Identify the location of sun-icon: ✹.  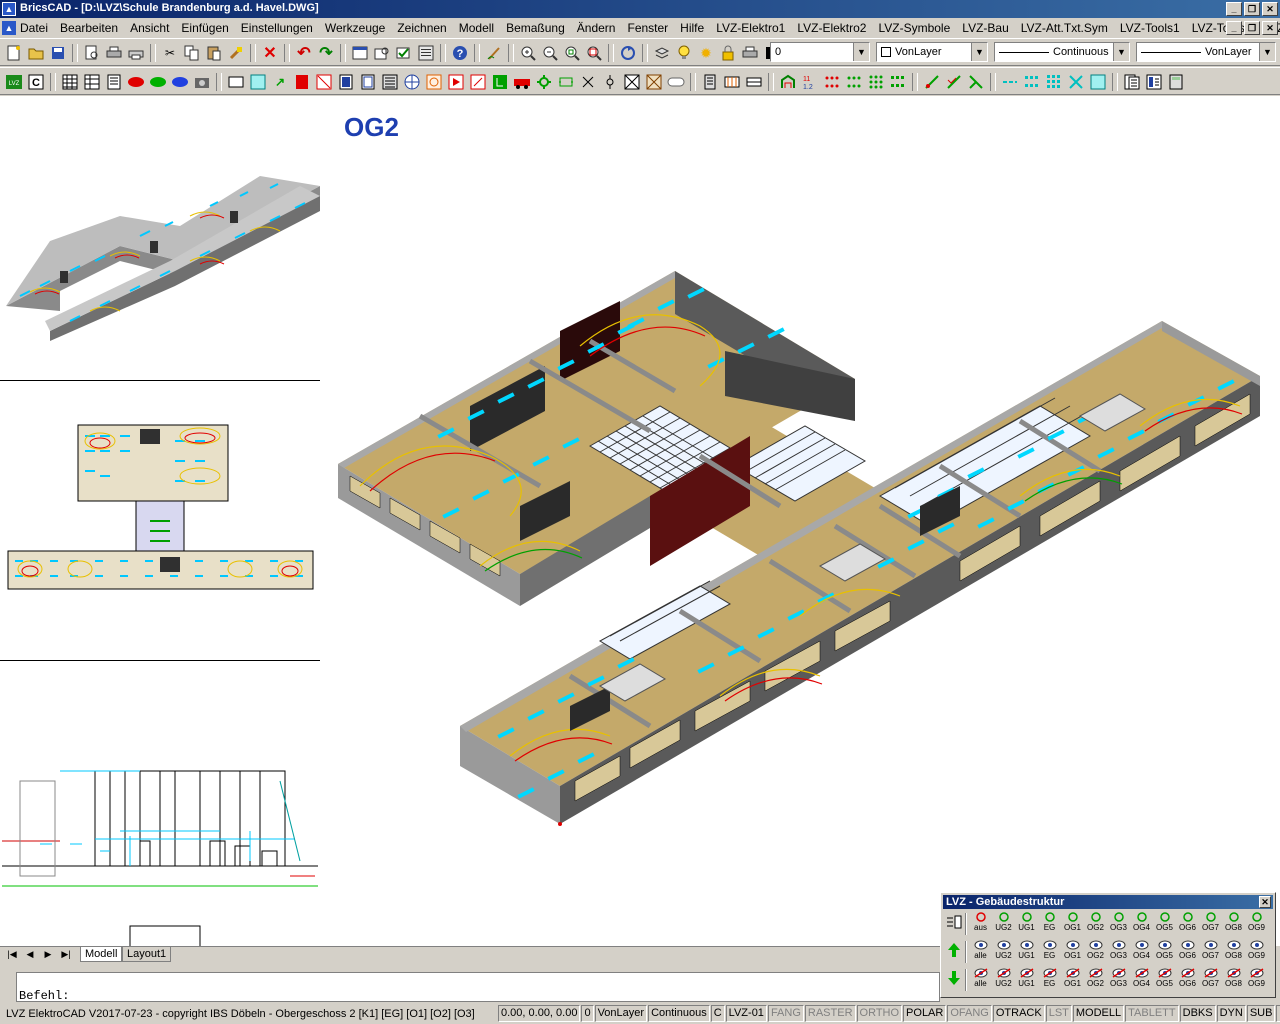
(706, 53).